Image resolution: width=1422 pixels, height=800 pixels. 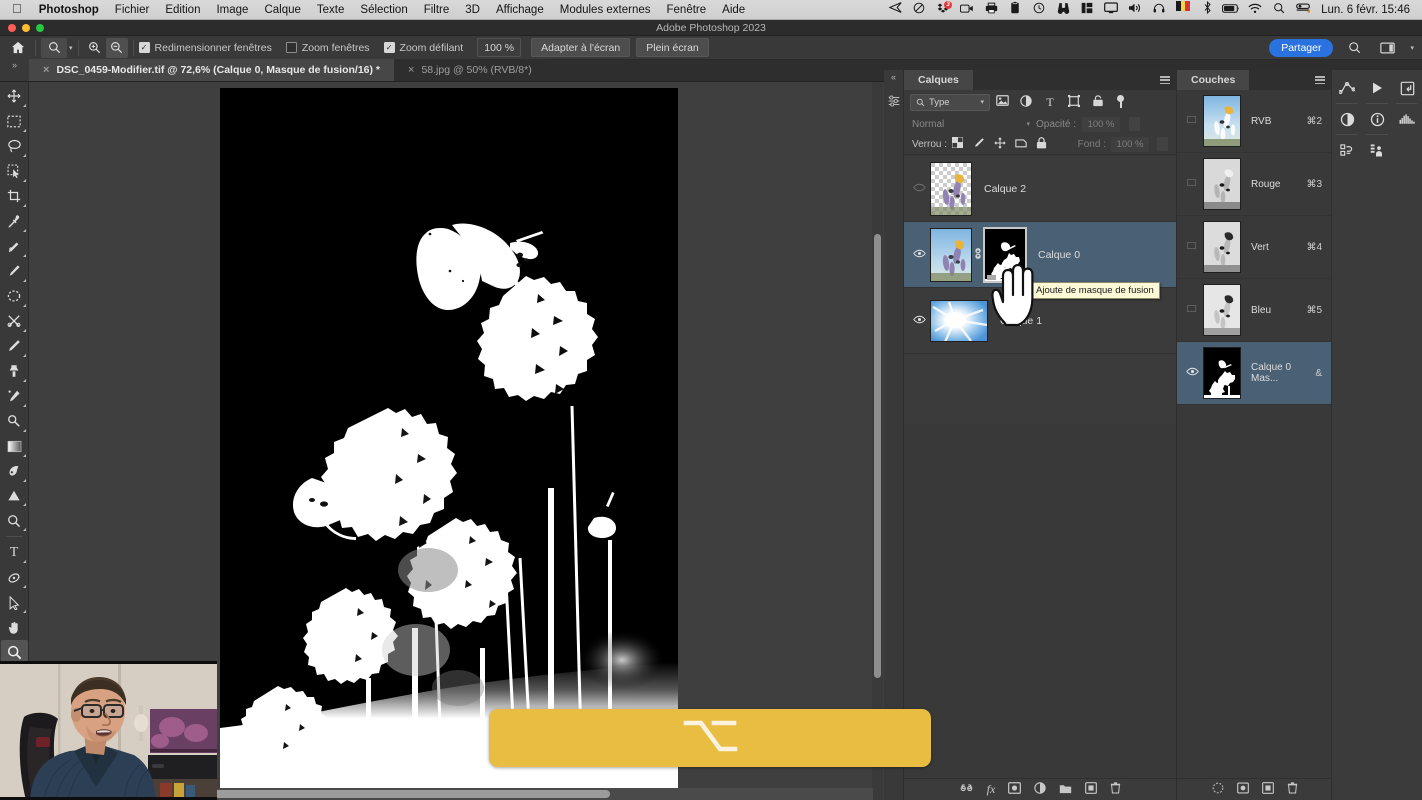 What do you see at coordinates (291, 47) in the screenshot?
I see `checkbox-zoom-windows-box` at bounding box center [291, 47].